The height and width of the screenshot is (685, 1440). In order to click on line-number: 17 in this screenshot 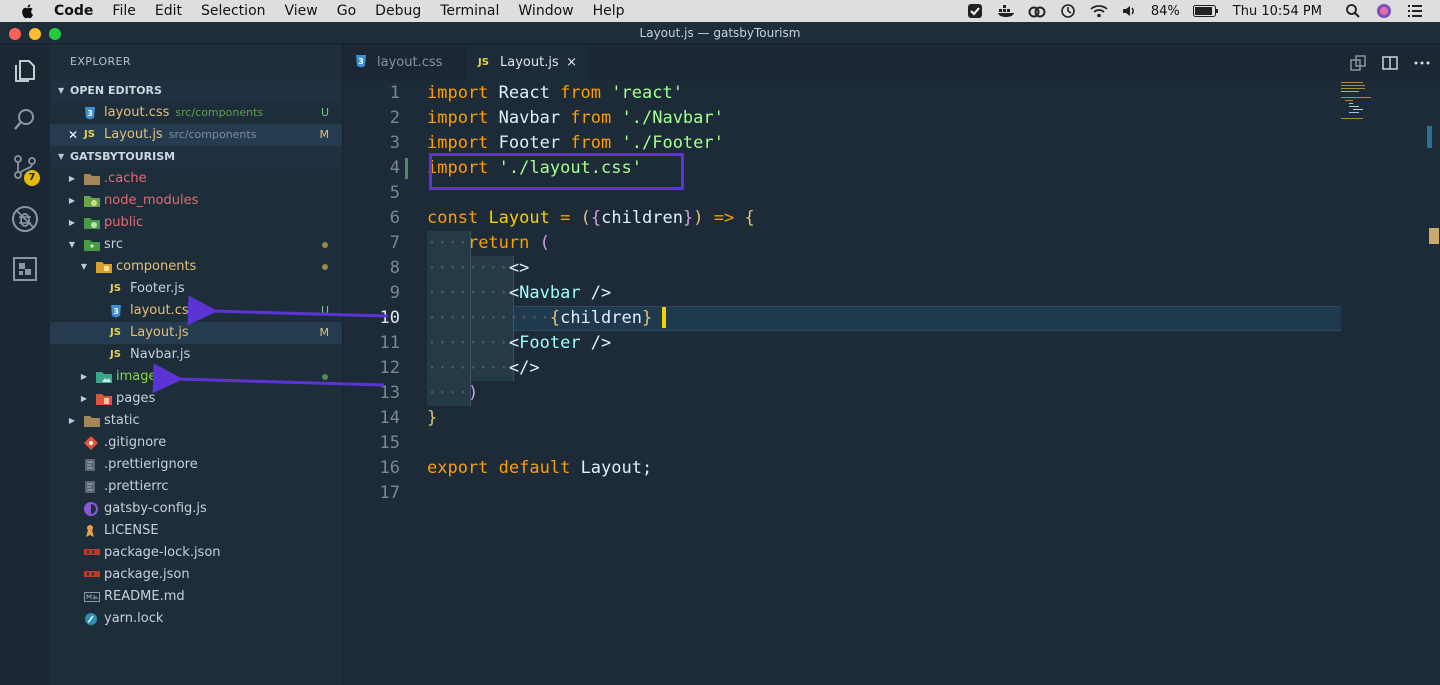, I will do `click(389, 493)`.